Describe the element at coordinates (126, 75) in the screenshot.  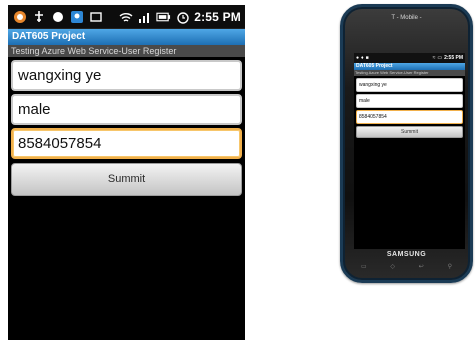
I see `name-field: wangxing ye` at that location.